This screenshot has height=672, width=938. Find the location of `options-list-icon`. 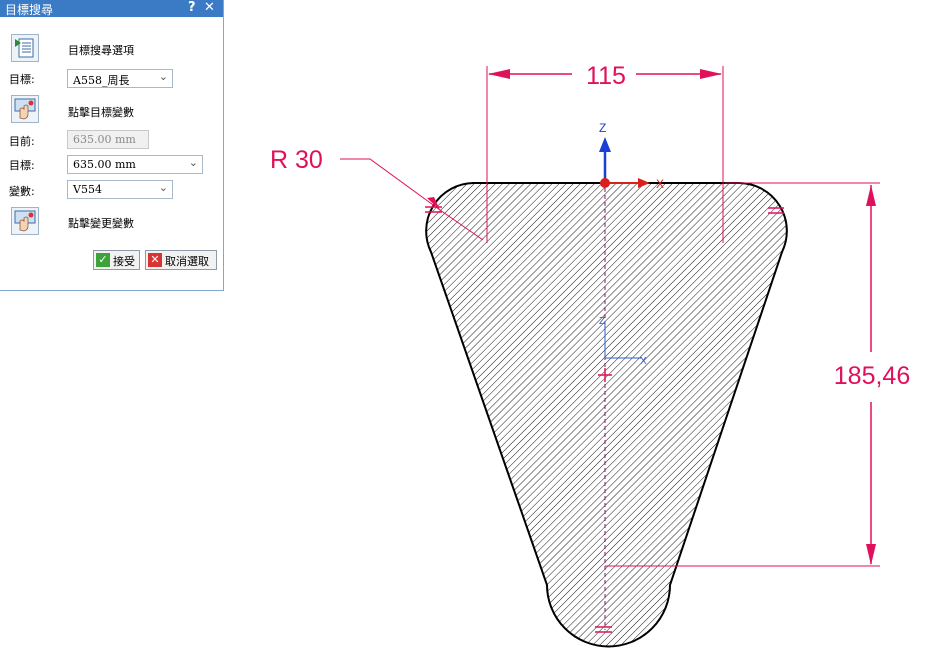

options-list-icon is located at coordinates (24, 48).